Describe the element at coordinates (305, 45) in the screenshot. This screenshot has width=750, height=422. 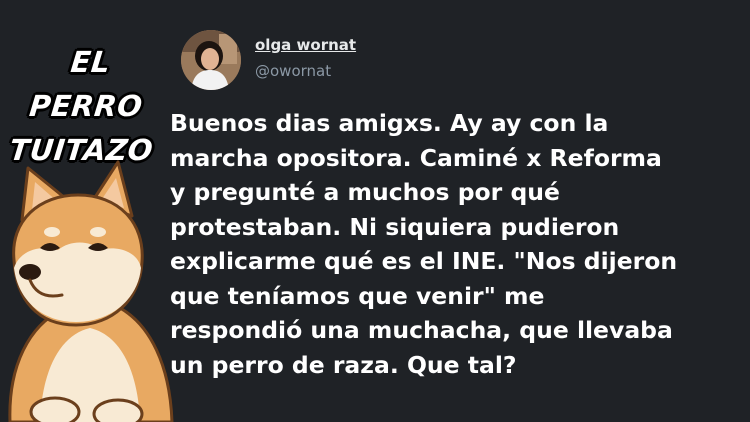
I see `author-name: olga wornat` at that location.